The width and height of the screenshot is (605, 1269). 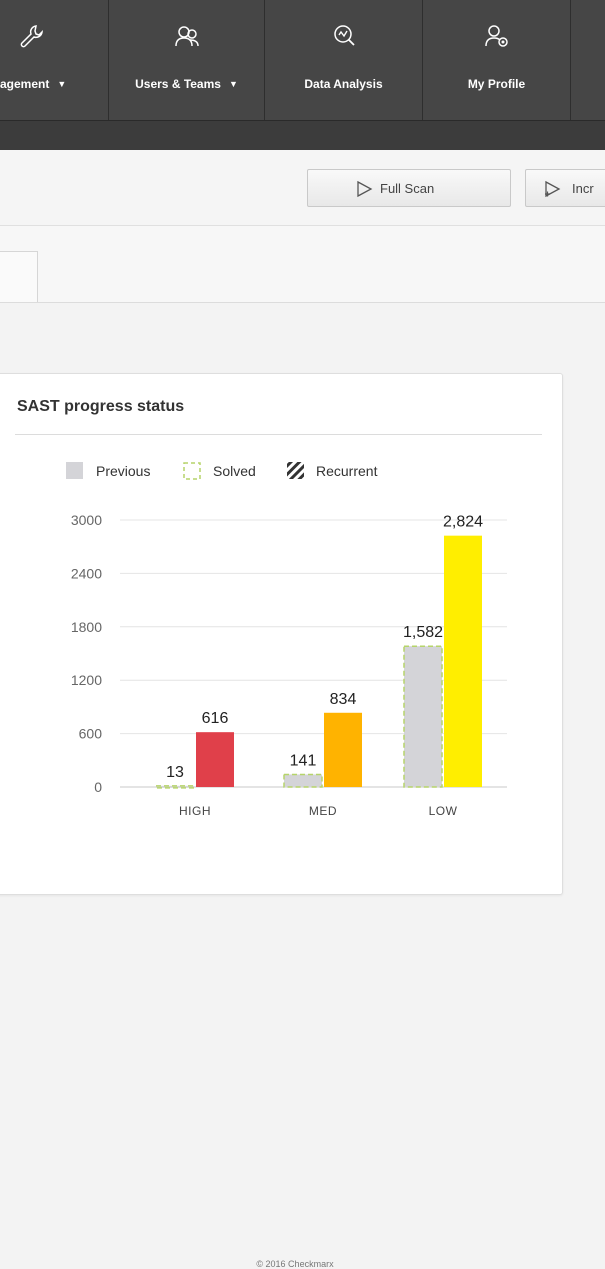 I want to click on bar-current-low, so click(x=463, y=661).